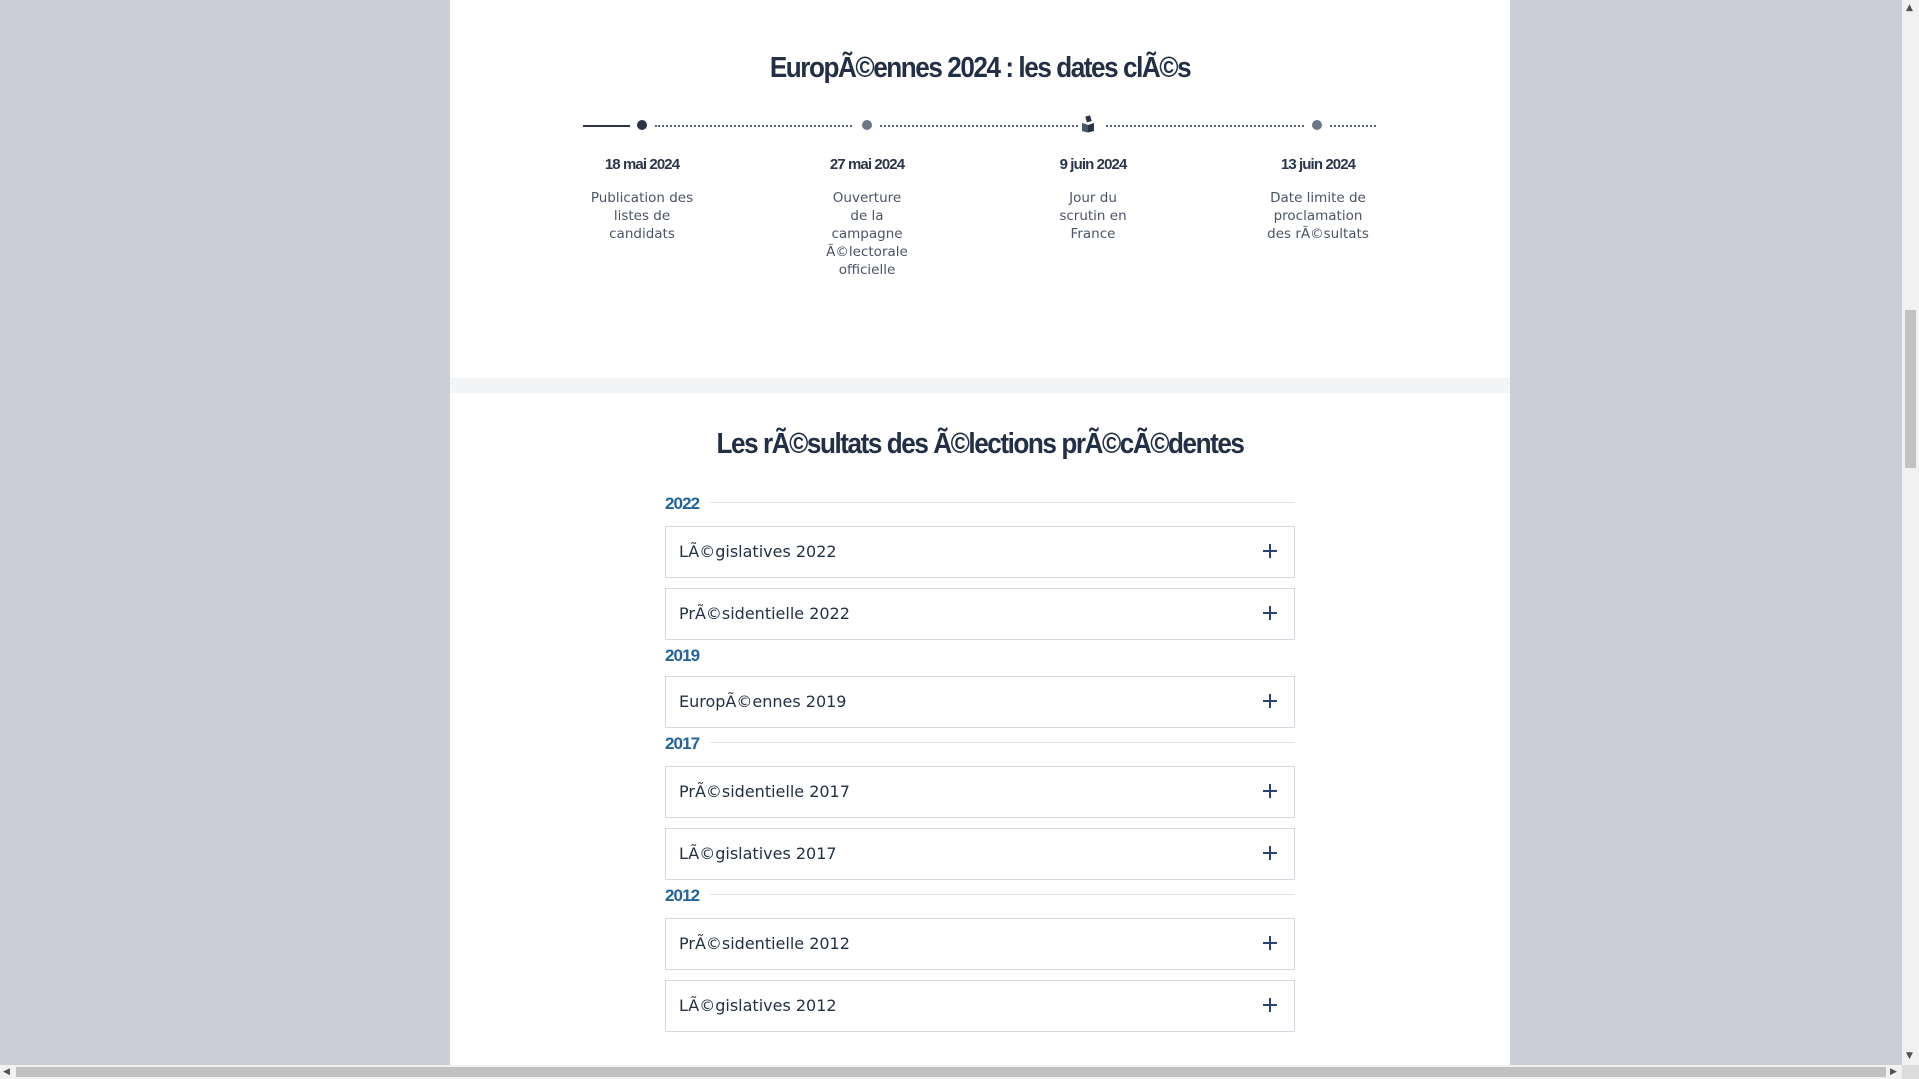  What do you see at coordinates (867, 164) in the screenshot?
I see `event-date: 27 mai 2024` at bounding box center [867, 164].